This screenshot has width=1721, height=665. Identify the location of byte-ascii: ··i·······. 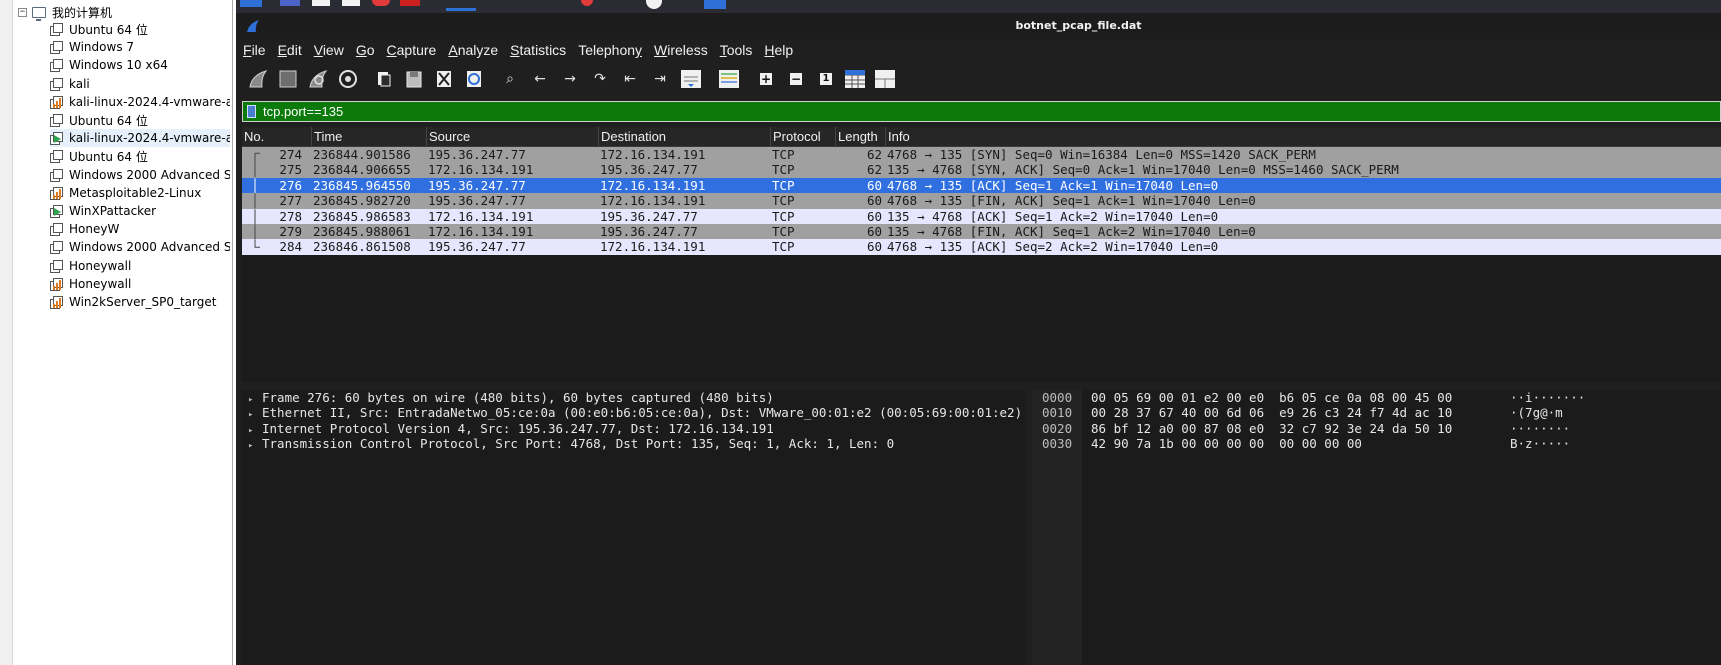
(1610, 397).